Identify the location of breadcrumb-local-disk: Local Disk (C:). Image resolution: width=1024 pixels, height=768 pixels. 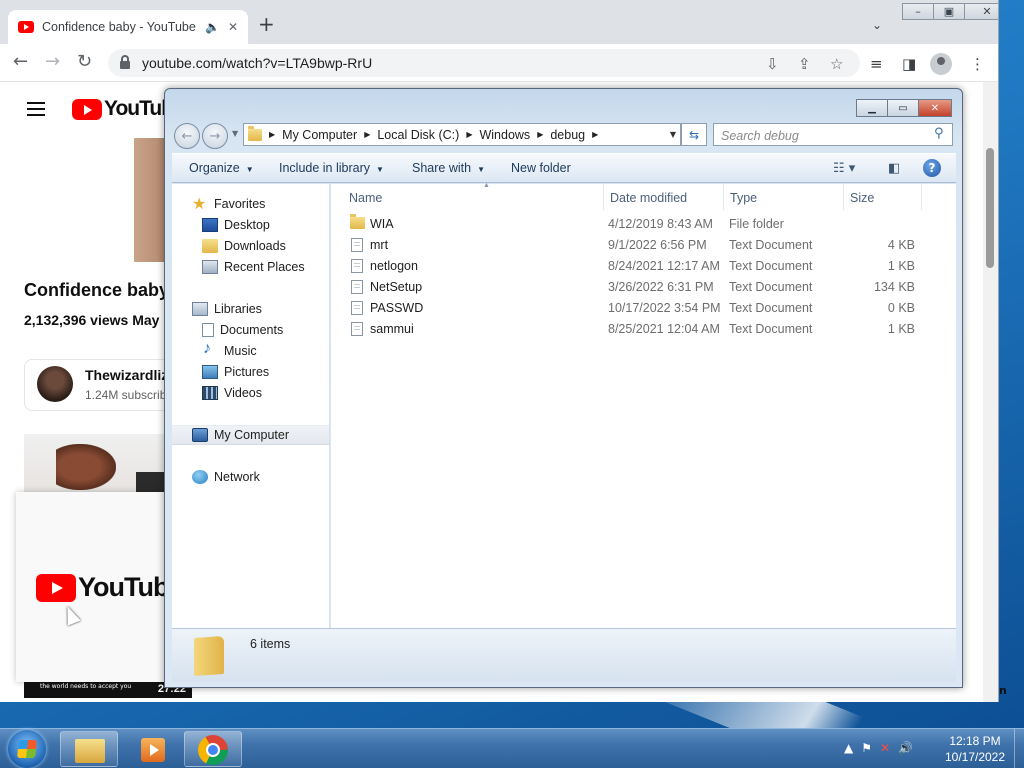
(418, 135).